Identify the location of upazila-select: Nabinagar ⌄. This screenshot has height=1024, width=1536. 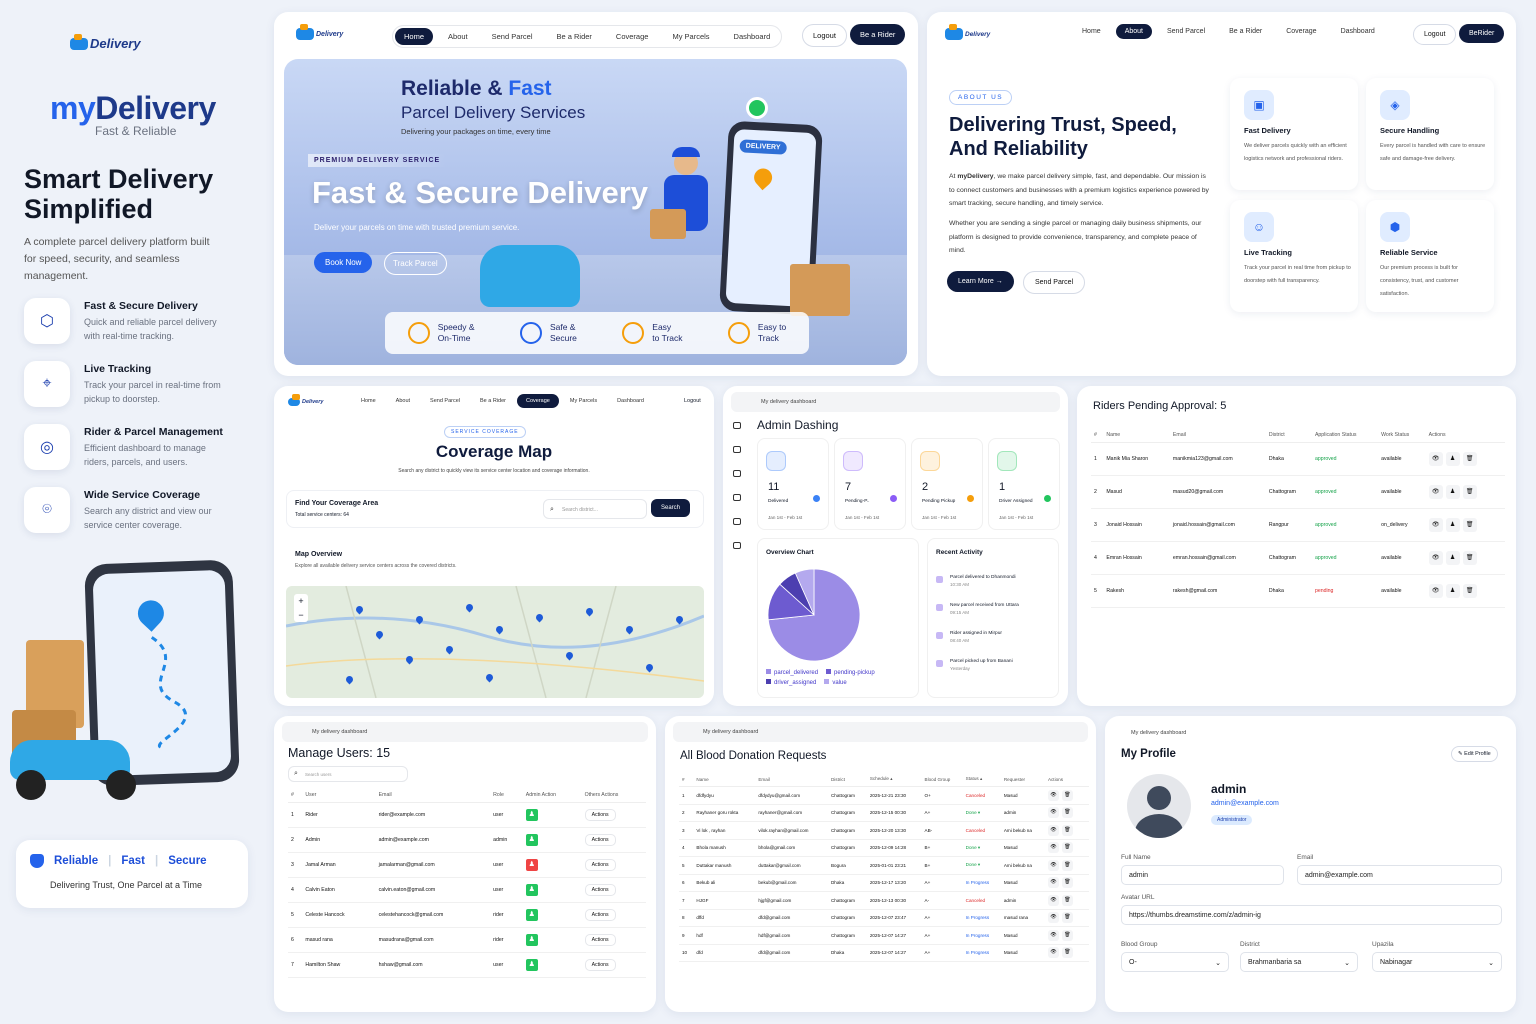
(1437, 962).